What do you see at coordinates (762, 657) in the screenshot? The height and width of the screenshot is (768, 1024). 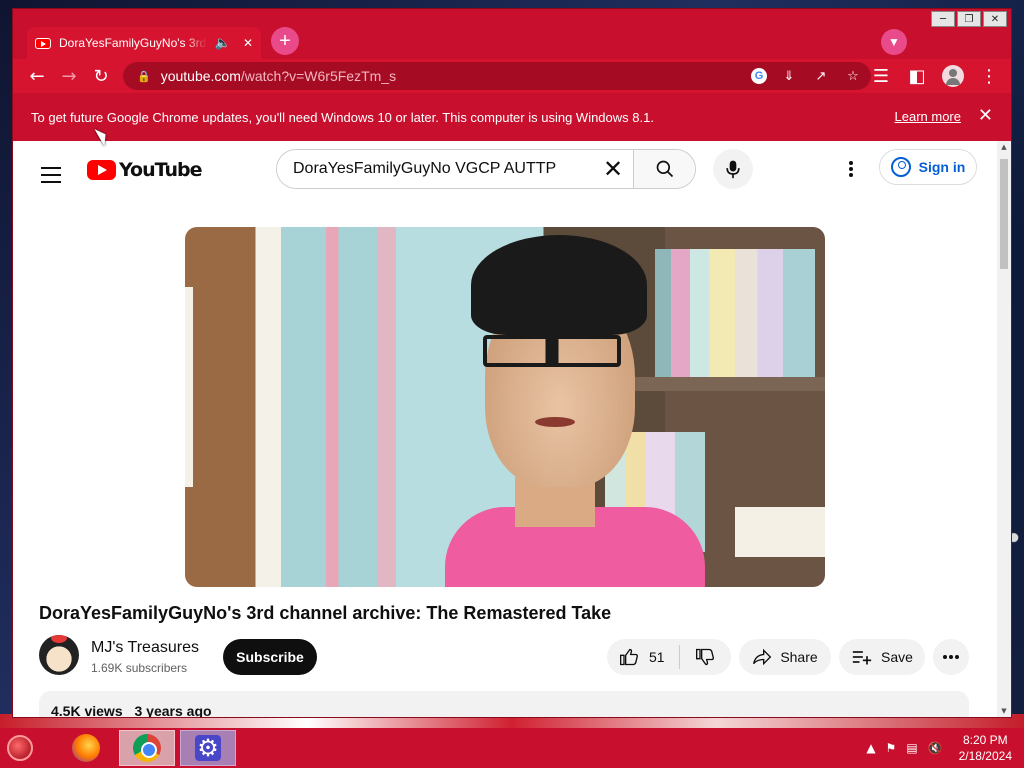 I see `share-icon` at bounding box center [762, 657].